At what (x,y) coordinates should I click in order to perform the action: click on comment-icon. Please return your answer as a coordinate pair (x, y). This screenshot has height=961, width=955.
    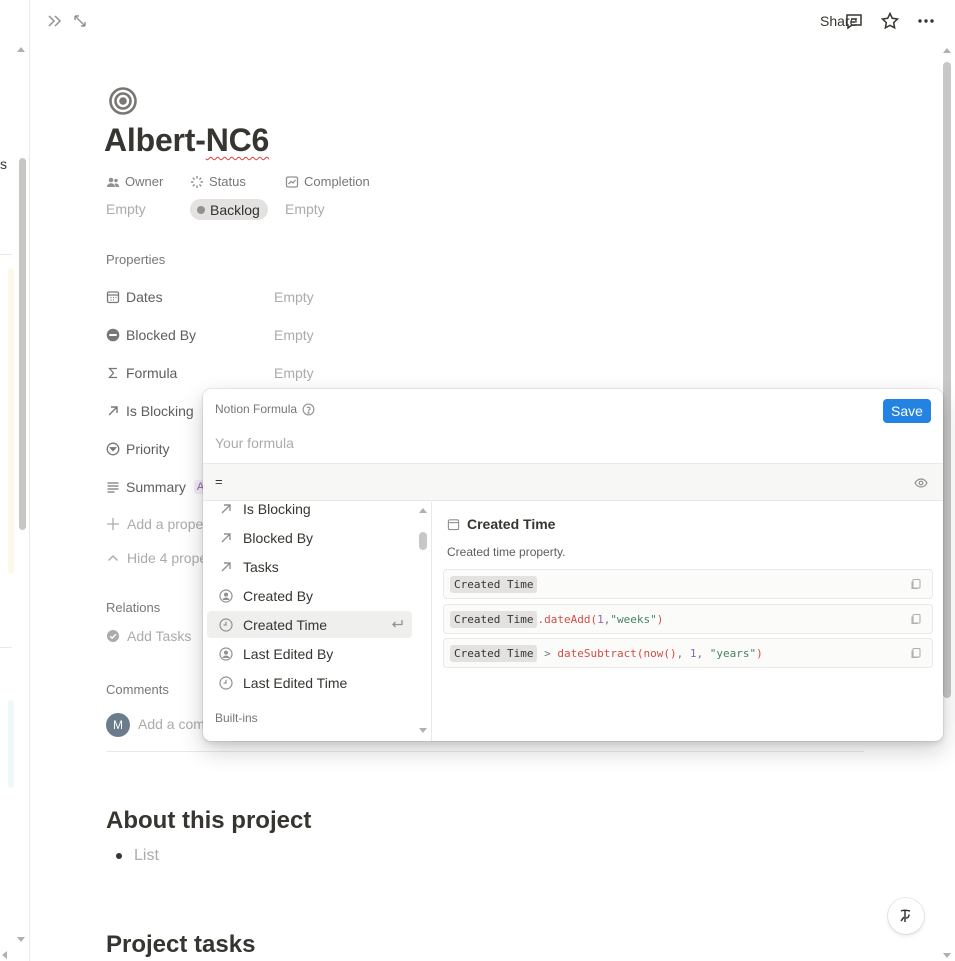
    Looking at the image, I should click on (854, 21).